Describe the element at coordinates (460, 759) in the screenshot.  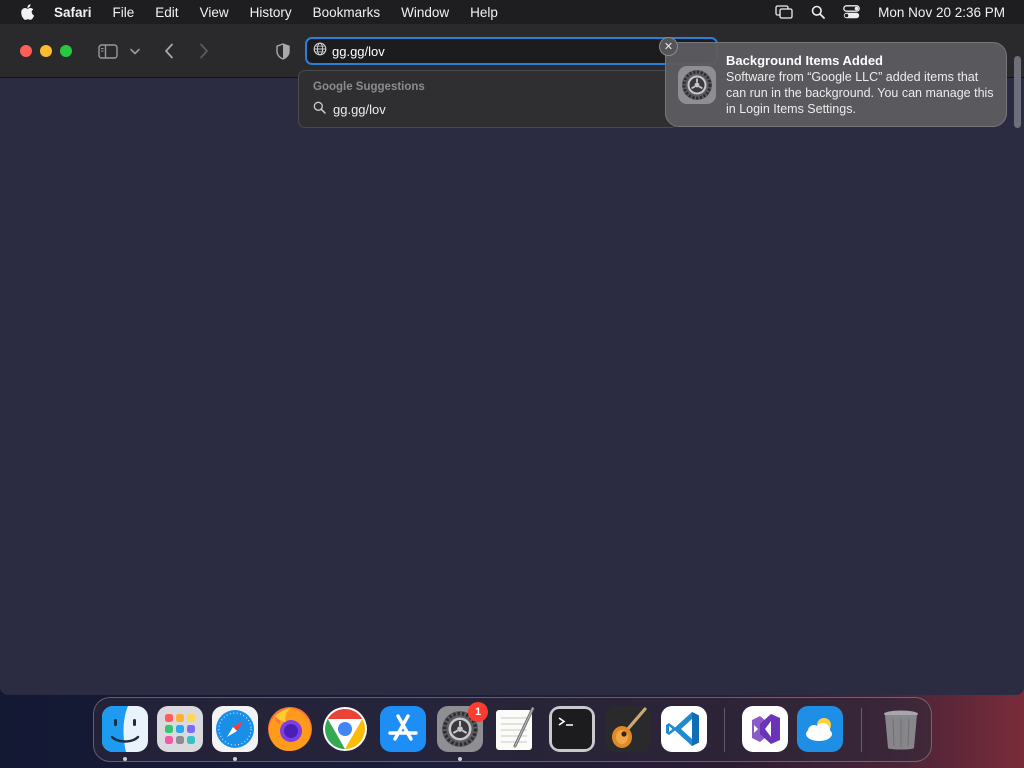
I see `system-settings-running-indicator` at that location.